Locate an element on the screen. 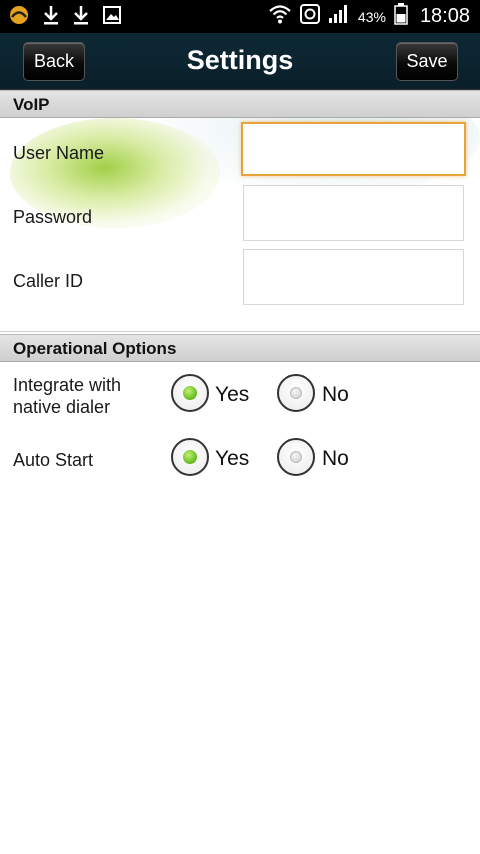 The width and height of the screenshot is (480, 854). auto-start-yes-label: Yes is located at coordinates (232, 459).